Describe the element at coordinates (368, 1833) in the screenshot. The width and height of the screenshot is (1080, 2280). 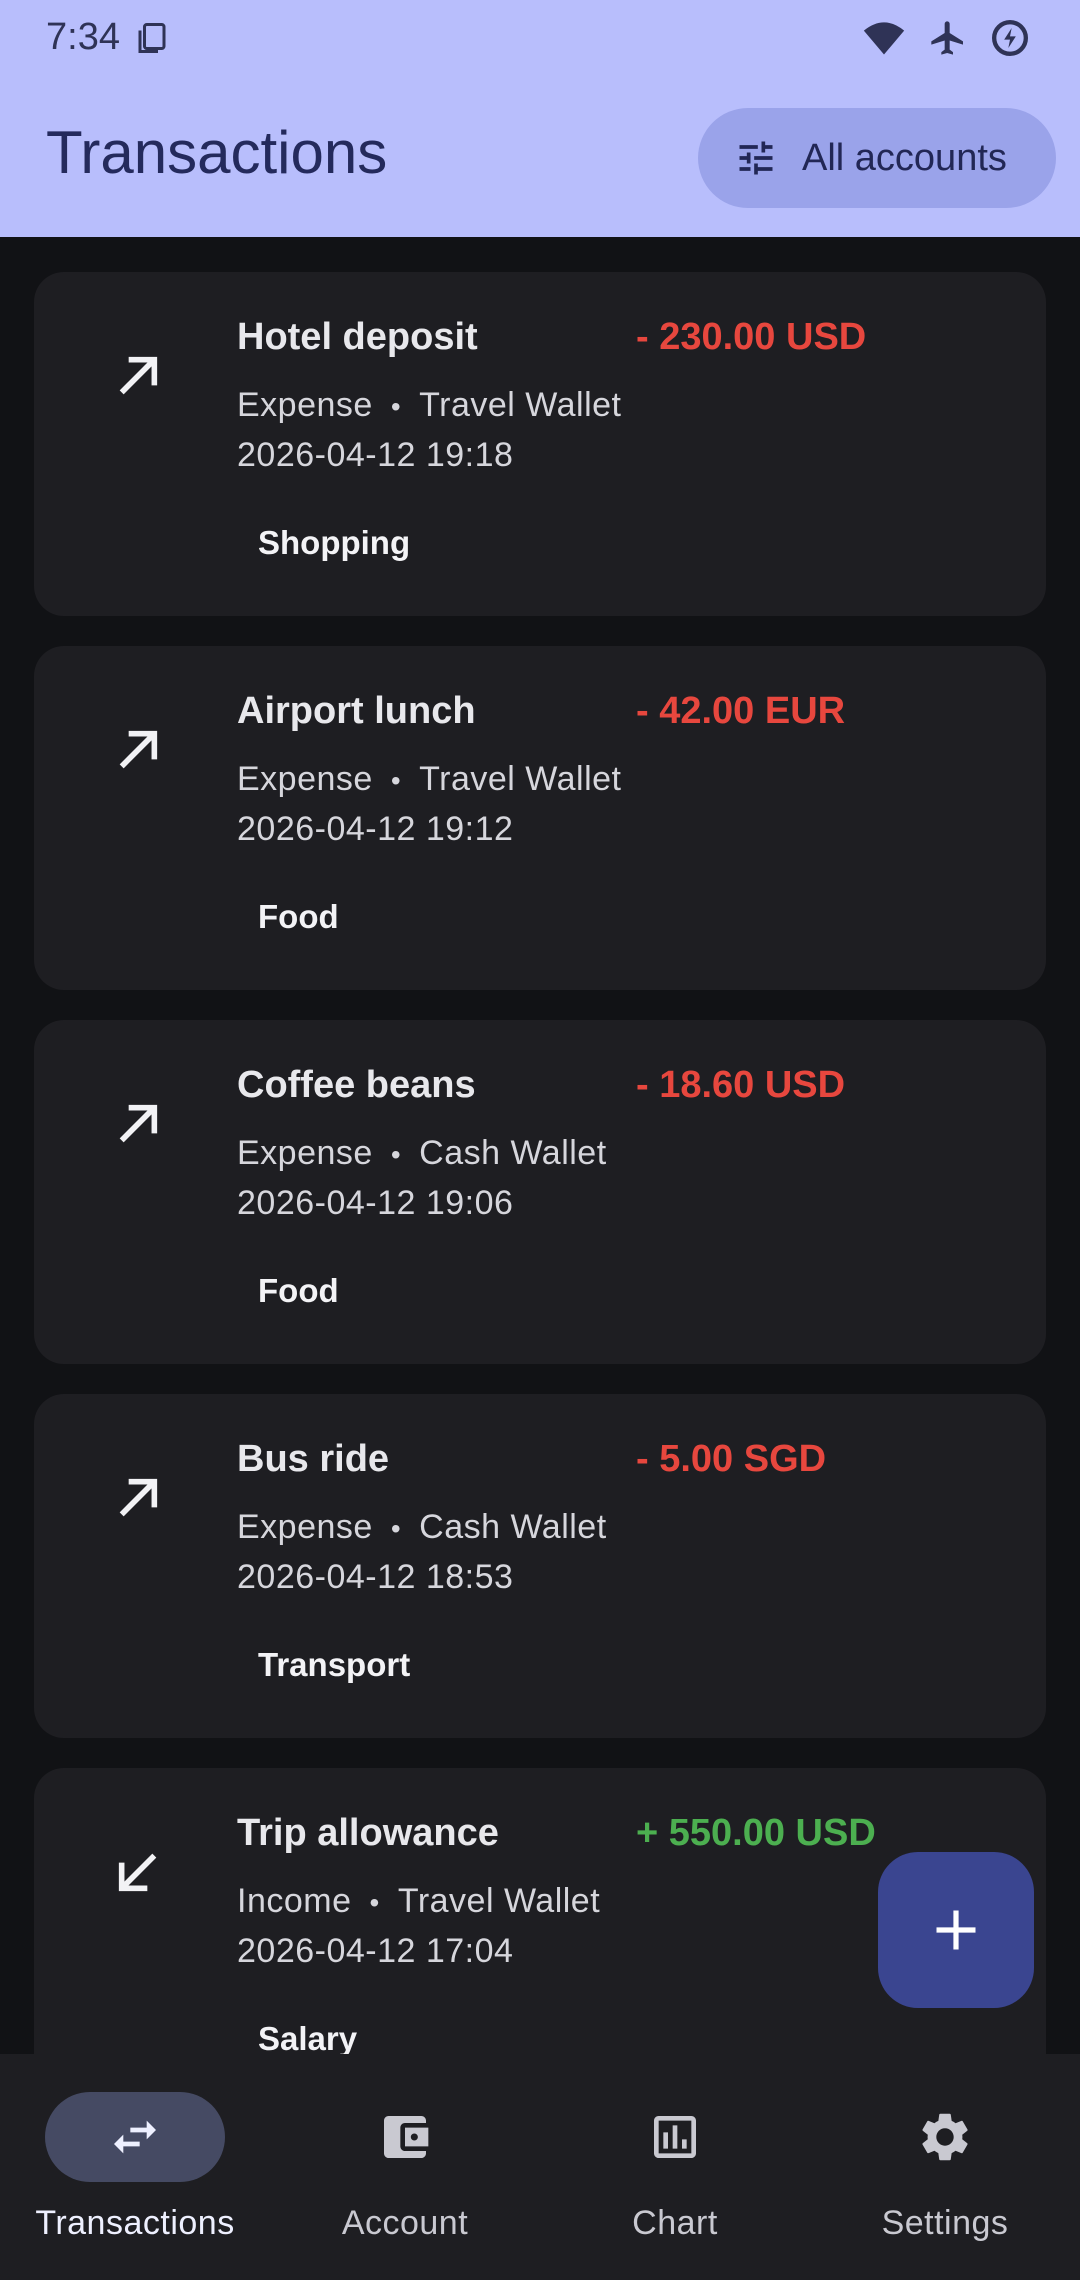
I see `transaction-title: Trip allowance` at that location.